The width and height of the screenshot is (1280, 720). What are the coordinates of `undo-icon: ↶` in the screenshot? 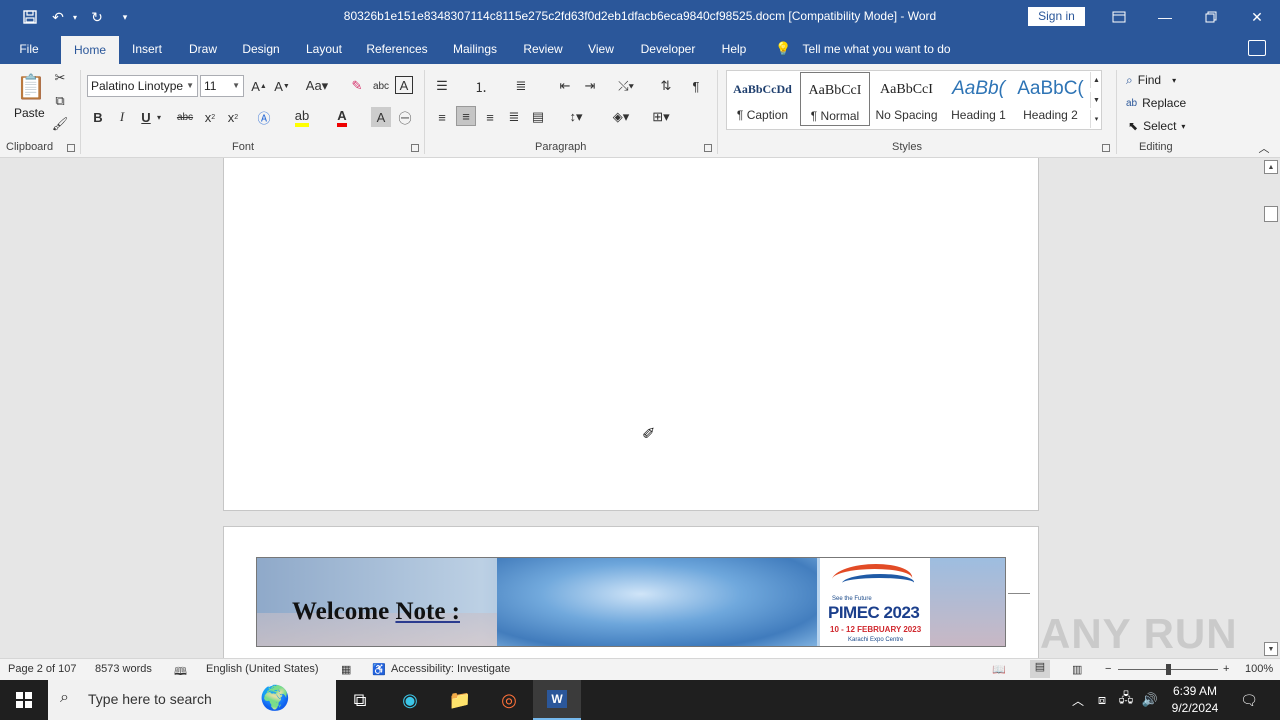 It's located at (58, 17).